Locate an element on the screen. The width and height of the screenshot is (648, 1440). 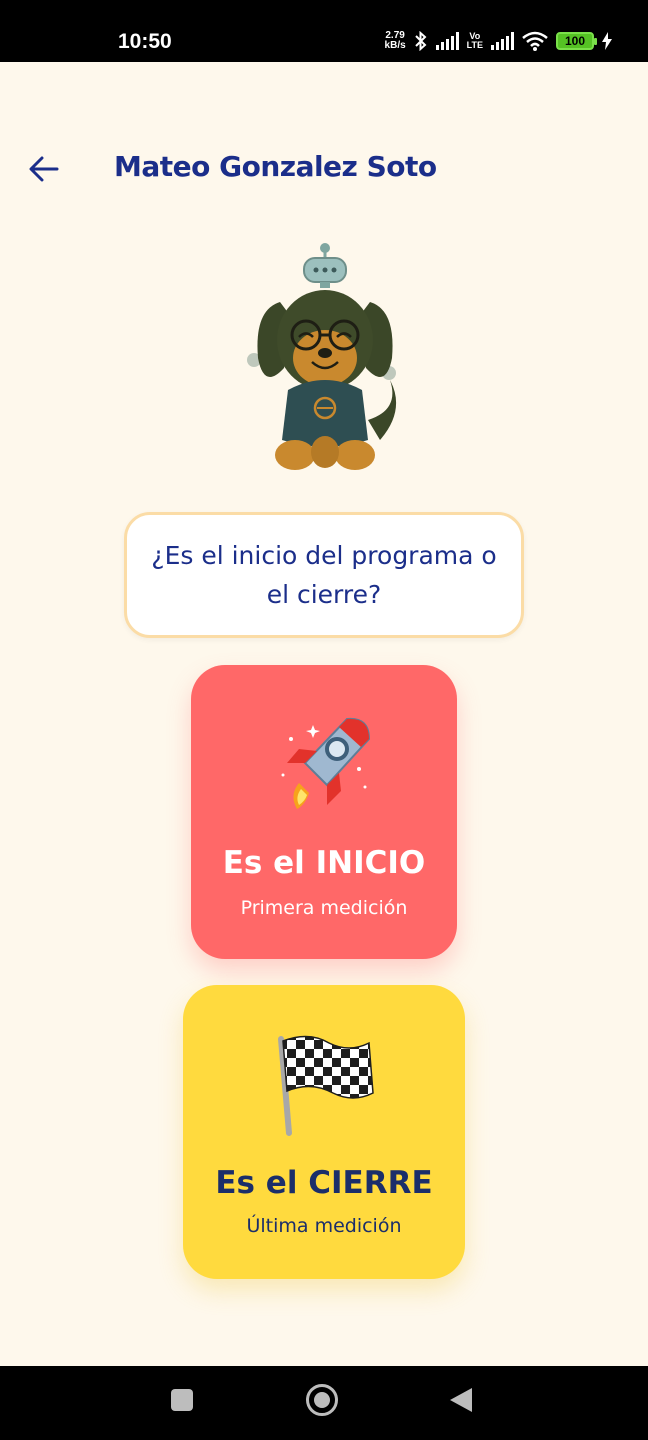
system-nav-bar is located at coordinates (324, 1403).